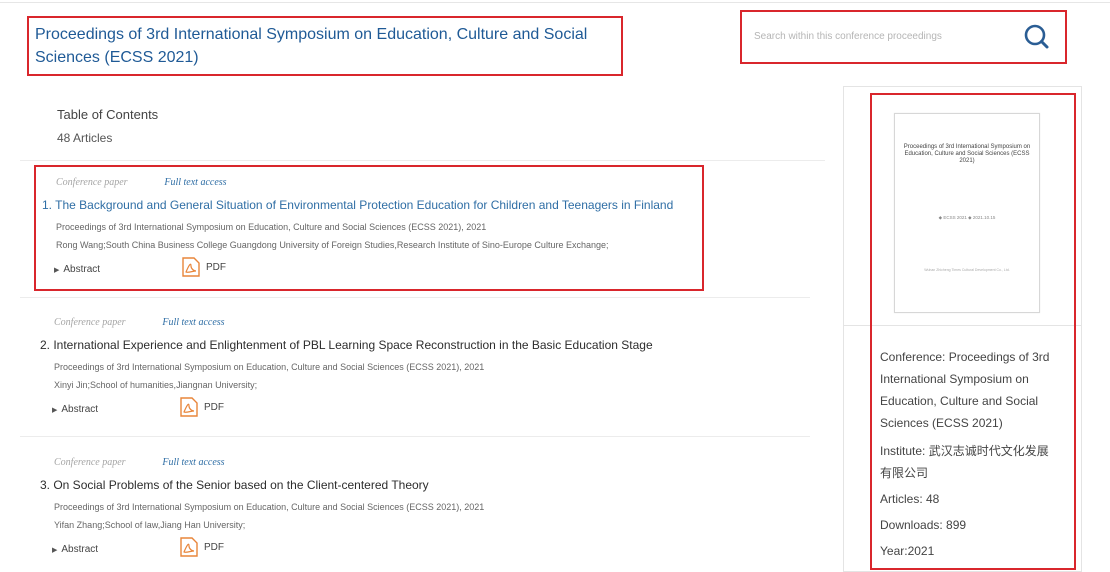  Describe the element at coordinates (107, 125) in the screenshot. I see `table-of-contents: Table of Contents 48 Articles` at that location.